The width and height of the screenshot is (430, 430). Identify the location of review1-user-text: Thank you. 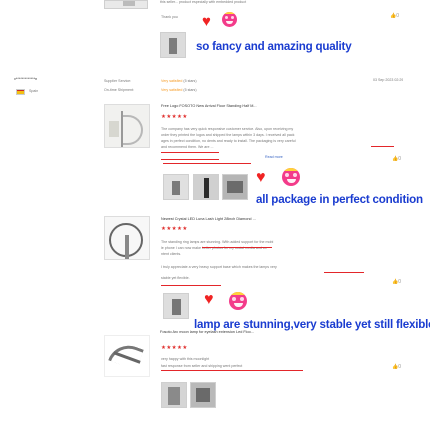
(169, 17).